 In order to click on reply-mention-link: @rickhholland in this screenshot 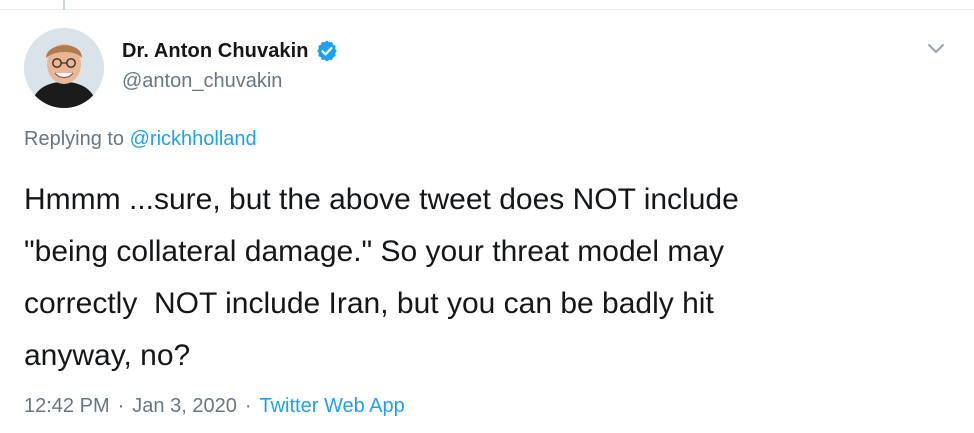, I will do `click(193, 139)`.